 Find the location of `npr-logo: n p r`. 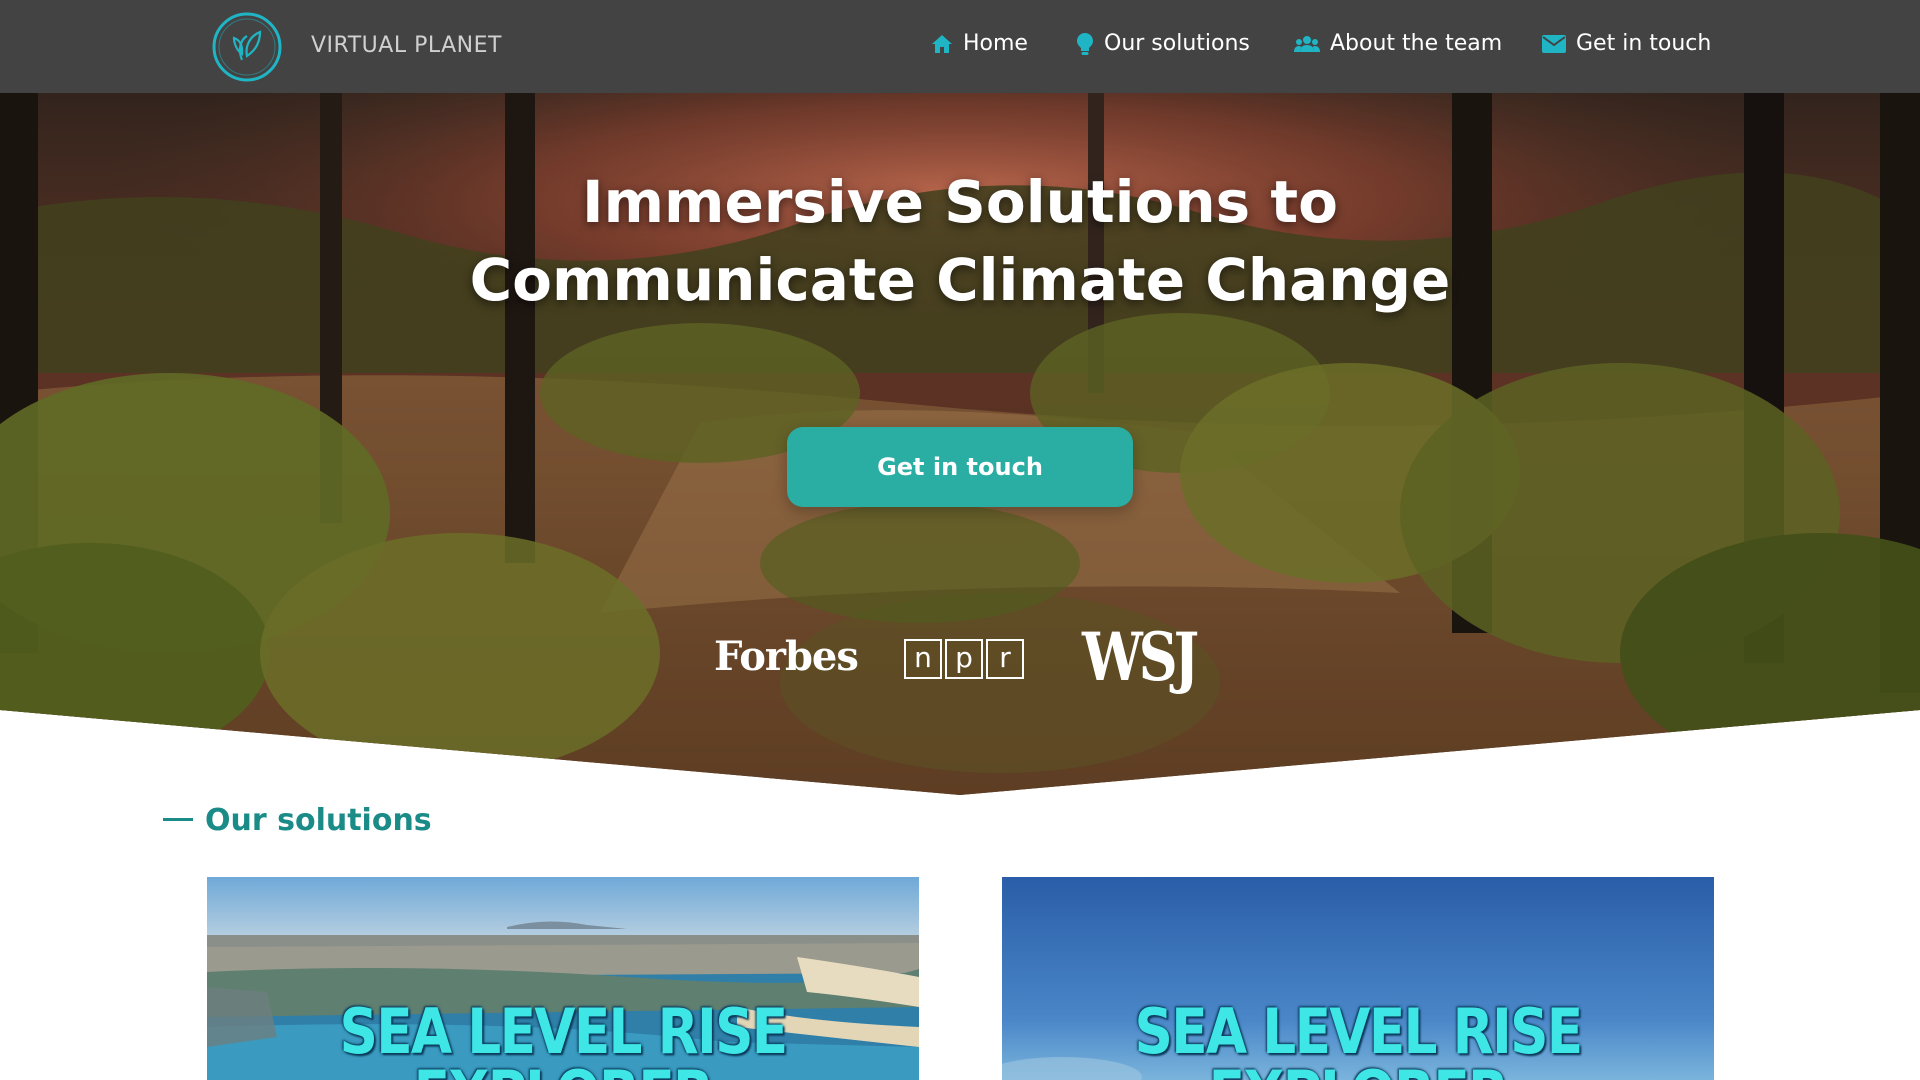

npr-logo: n p r is located at coordinates (965, 659).